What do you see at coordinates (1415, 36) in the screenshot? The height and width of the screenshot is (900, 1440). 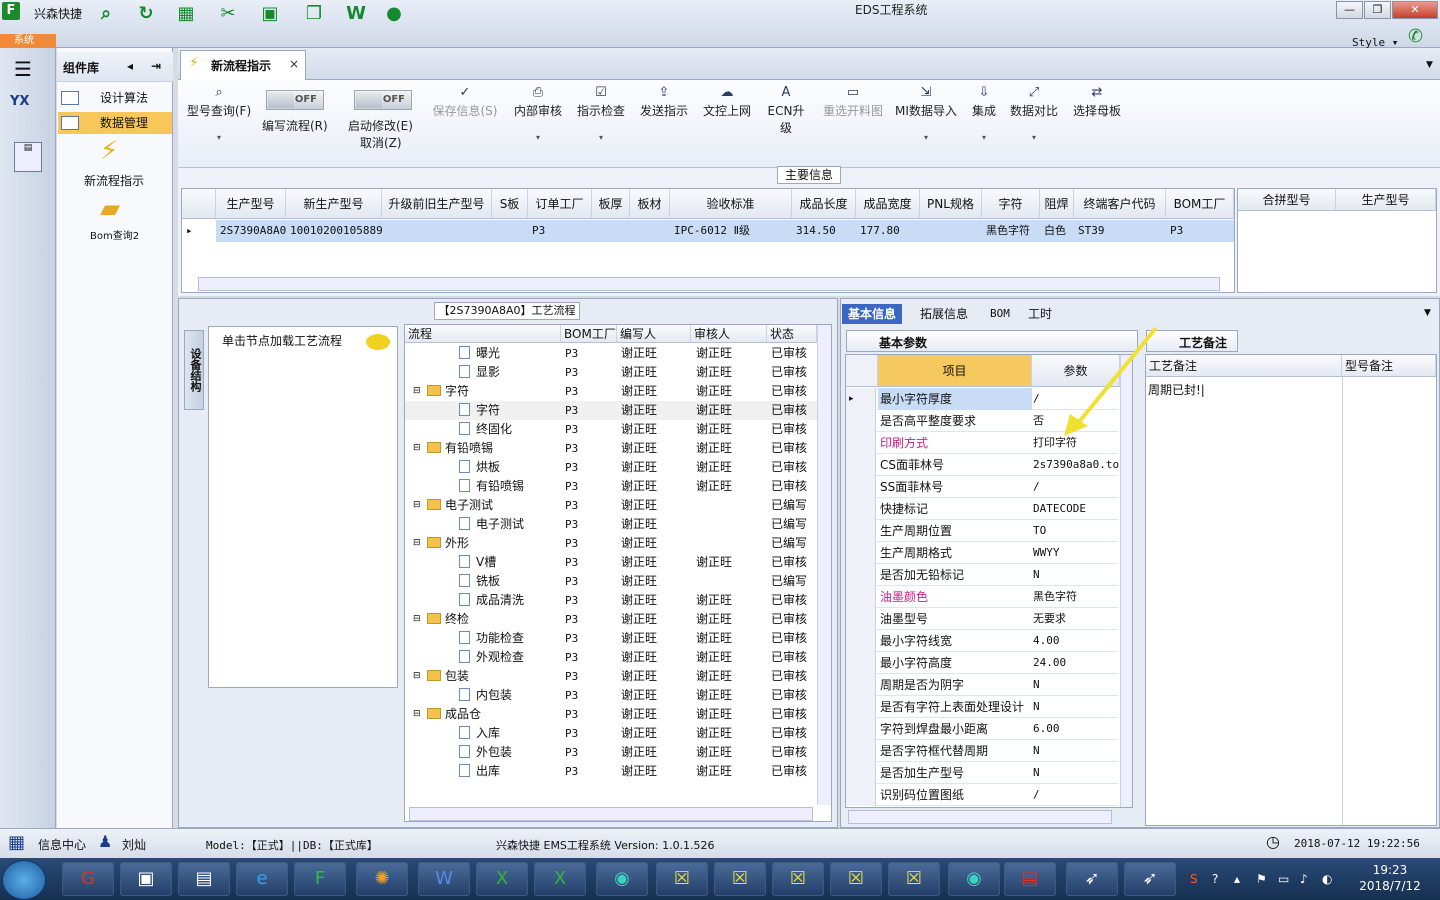 I see `phone-icon: ✆` at bounding box center [1415, 36].